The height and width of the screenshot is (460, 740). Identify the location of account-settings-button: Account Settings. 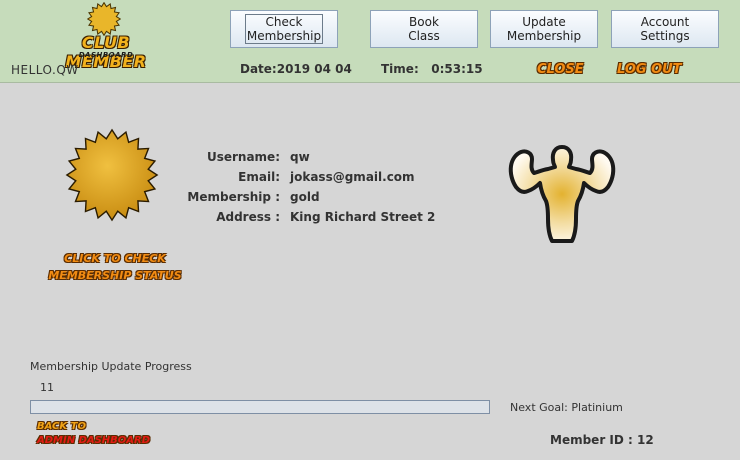
(665, 29).